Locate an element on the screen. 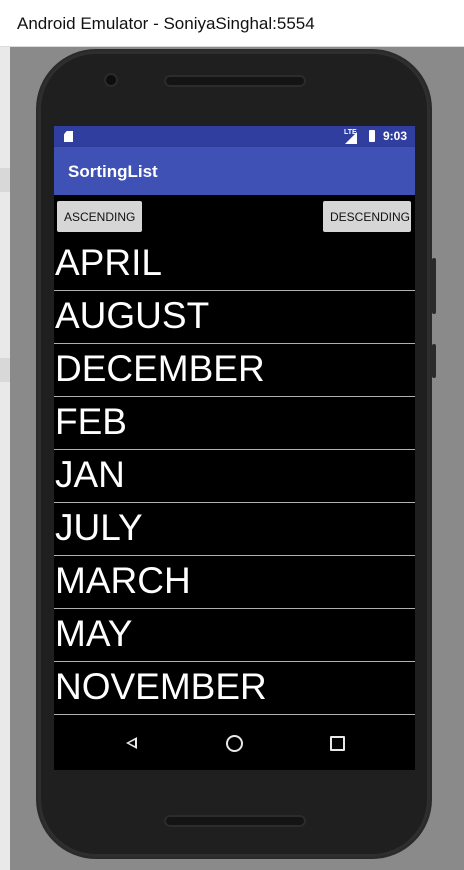  volume-button is located at coordinates (434, 286).